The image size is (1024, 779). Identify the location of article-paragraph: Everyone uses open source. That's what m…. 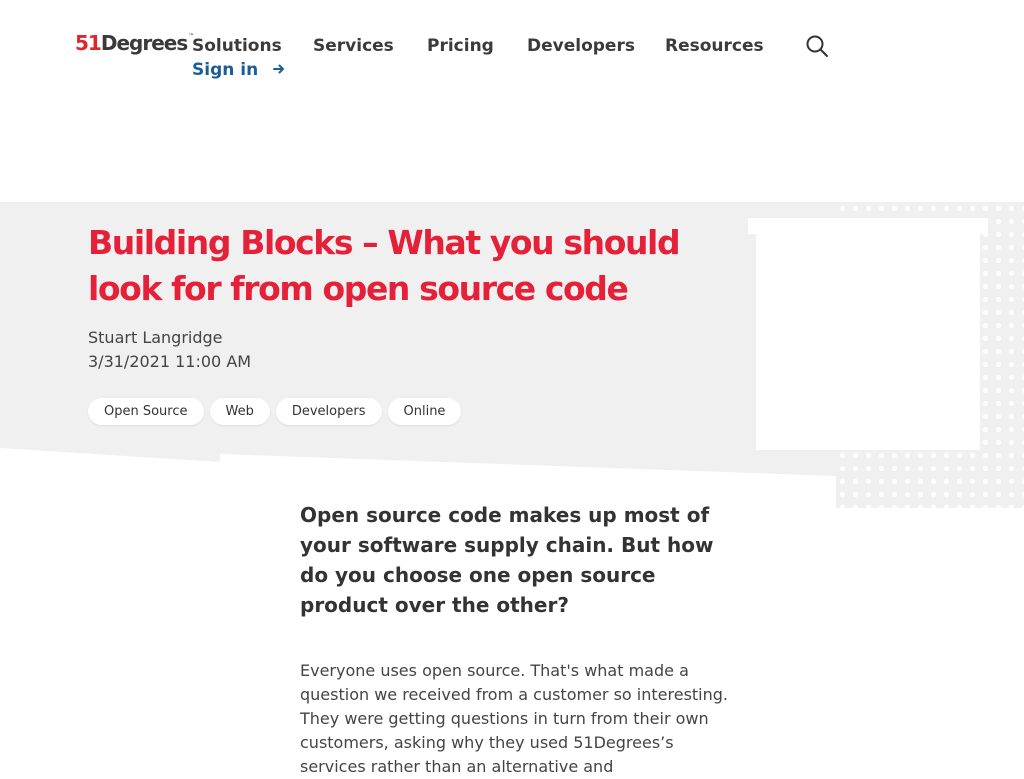
(514, 718).